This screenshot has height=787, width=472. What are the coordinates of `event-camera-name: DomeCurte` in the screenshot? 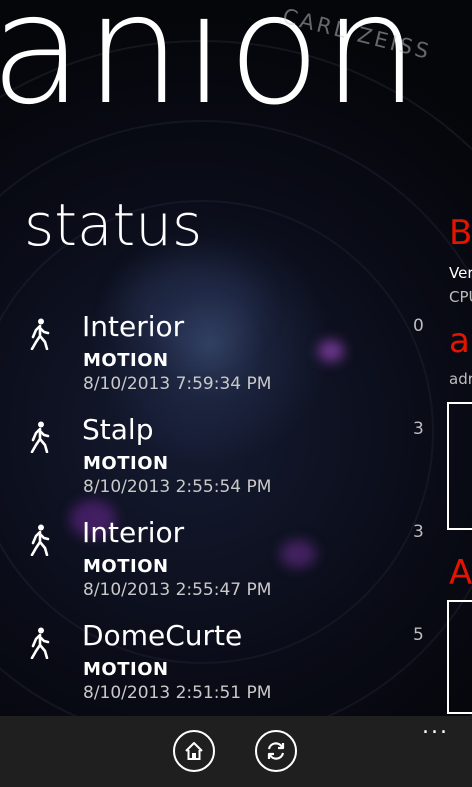 It's located at (162, 635).